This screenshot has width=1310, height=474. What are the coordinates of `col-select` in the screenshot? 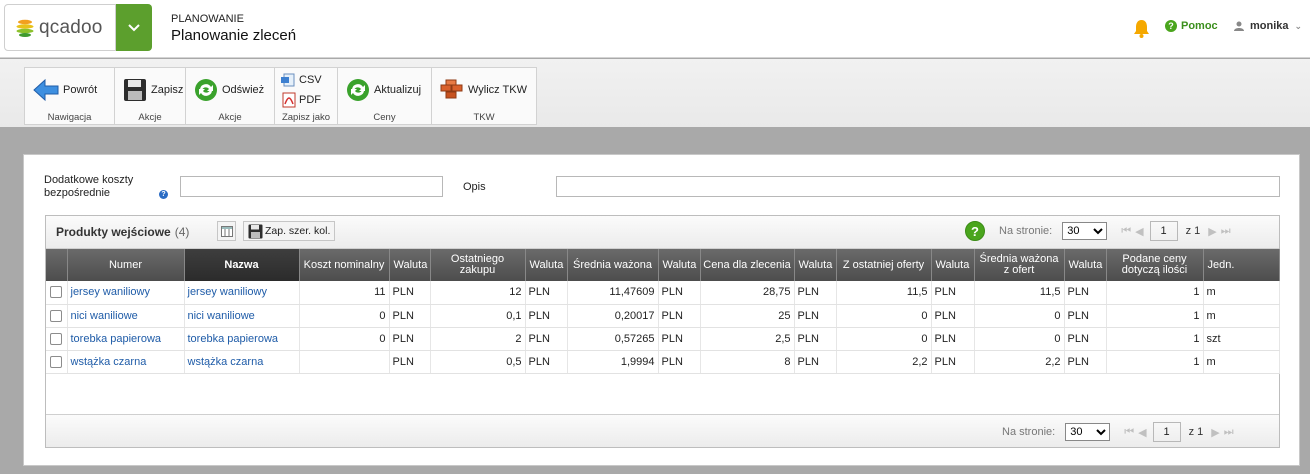 It's located at (57, 265).